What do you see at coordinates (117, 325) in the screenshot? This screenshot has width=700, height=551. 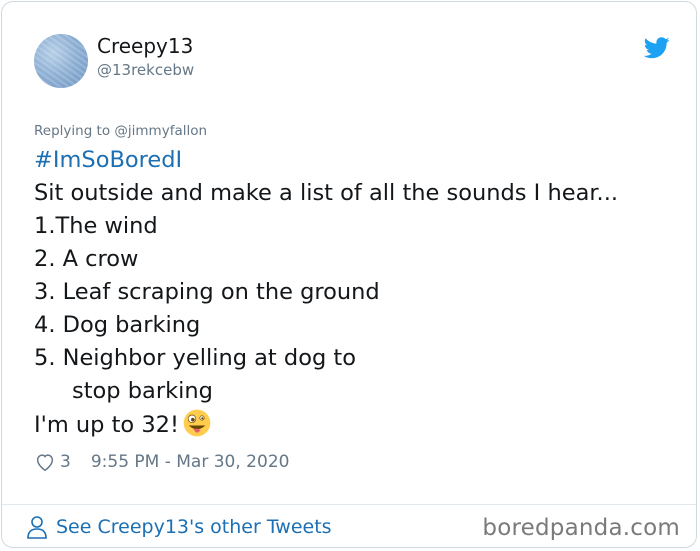 I see `tweet-line: 4. Dog barking` at bounding box center [117, 325].